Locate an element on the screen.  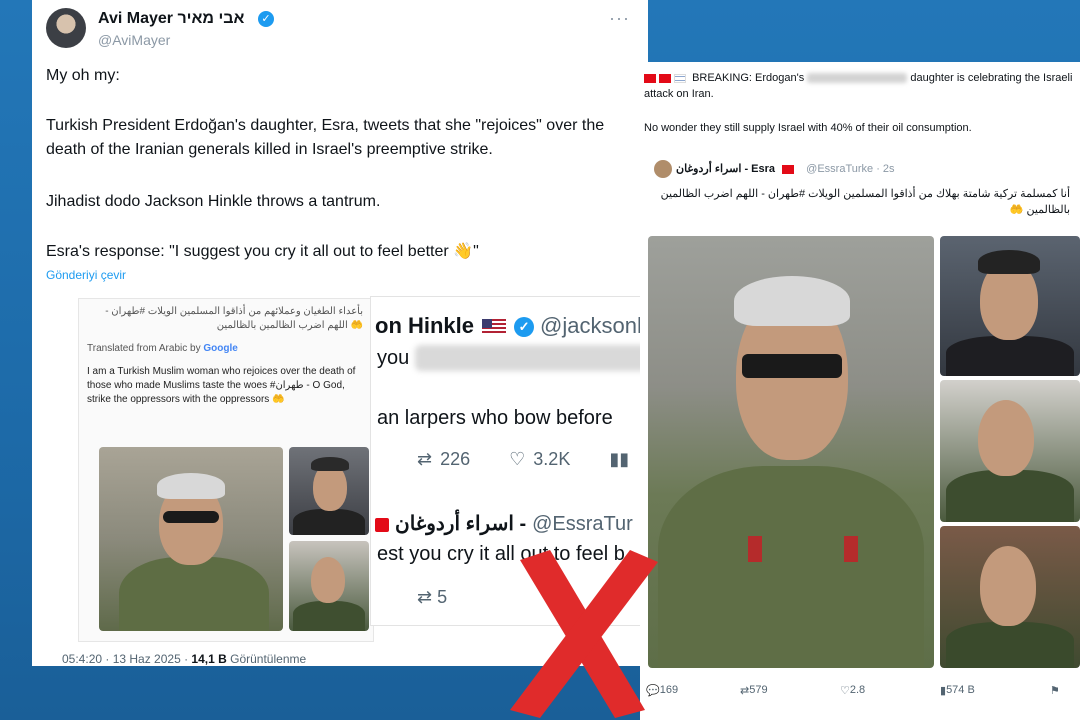
tweet-text-line: My oh my: is located at coordinates (83, 75).